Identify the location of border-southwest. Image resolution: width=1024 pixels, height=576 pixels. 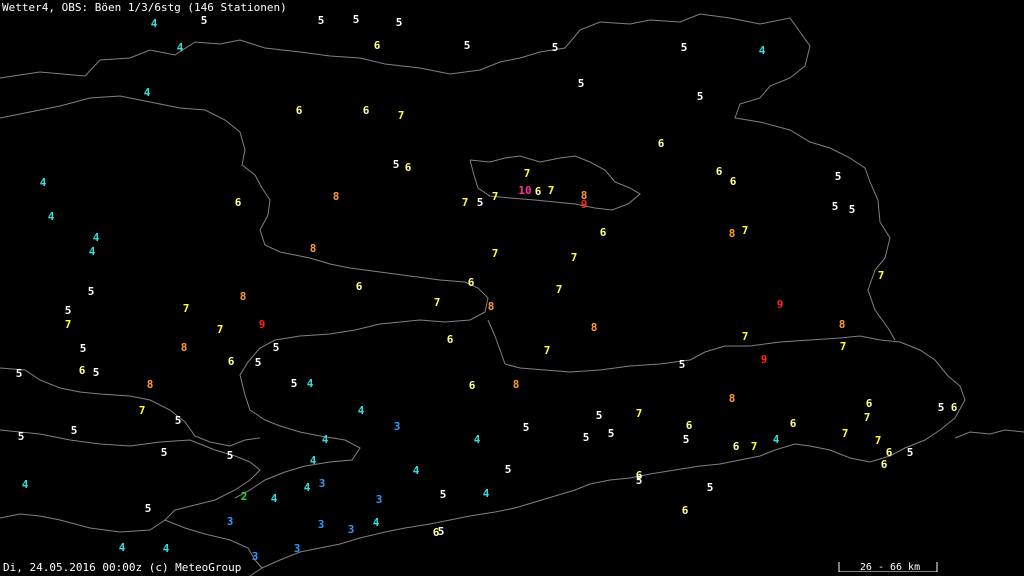
(130, 481).